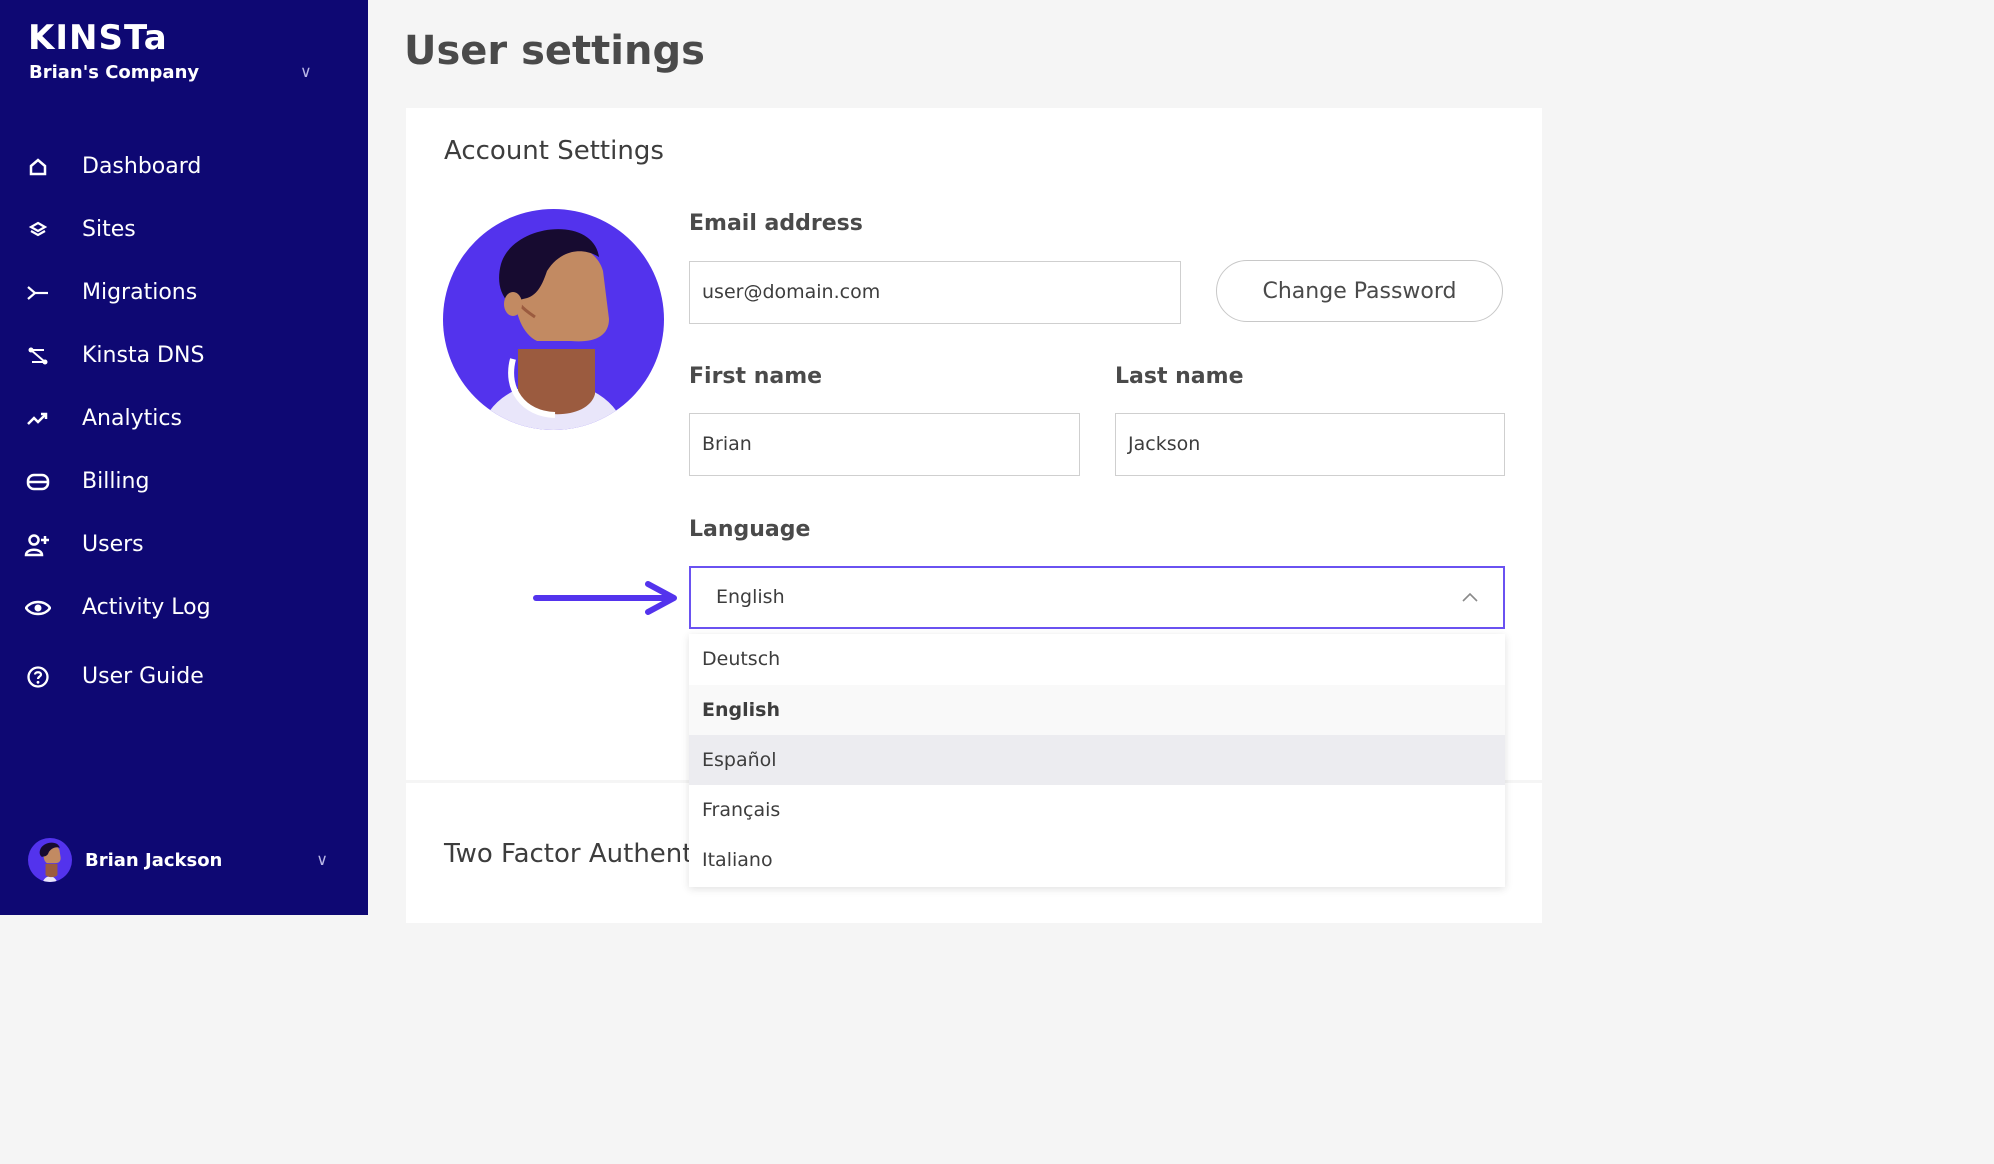  What do you see at coordinates (884, 444) in the screenshot?
I see `first-name-field: Brian` at bounding box center [884, 444].